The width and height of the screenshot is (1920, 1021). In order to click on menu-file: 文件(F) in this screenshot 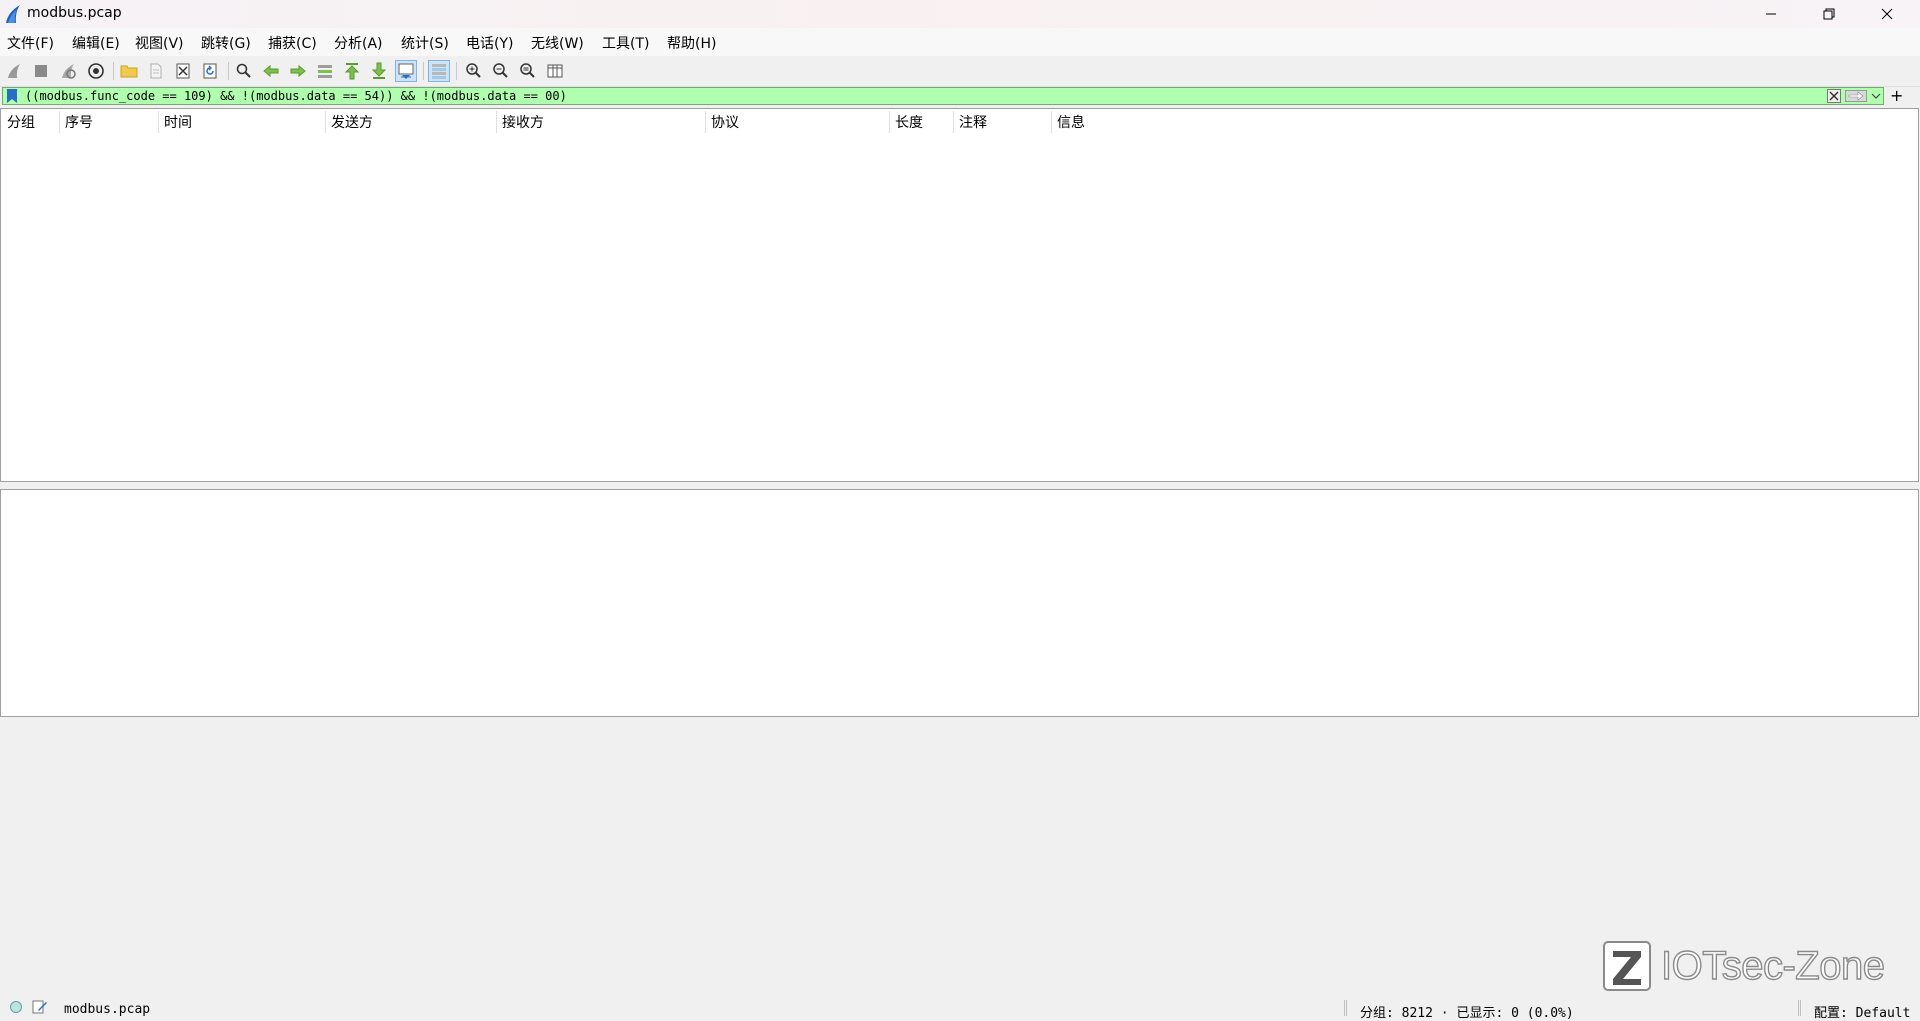, I will do `click(30, 43)`.